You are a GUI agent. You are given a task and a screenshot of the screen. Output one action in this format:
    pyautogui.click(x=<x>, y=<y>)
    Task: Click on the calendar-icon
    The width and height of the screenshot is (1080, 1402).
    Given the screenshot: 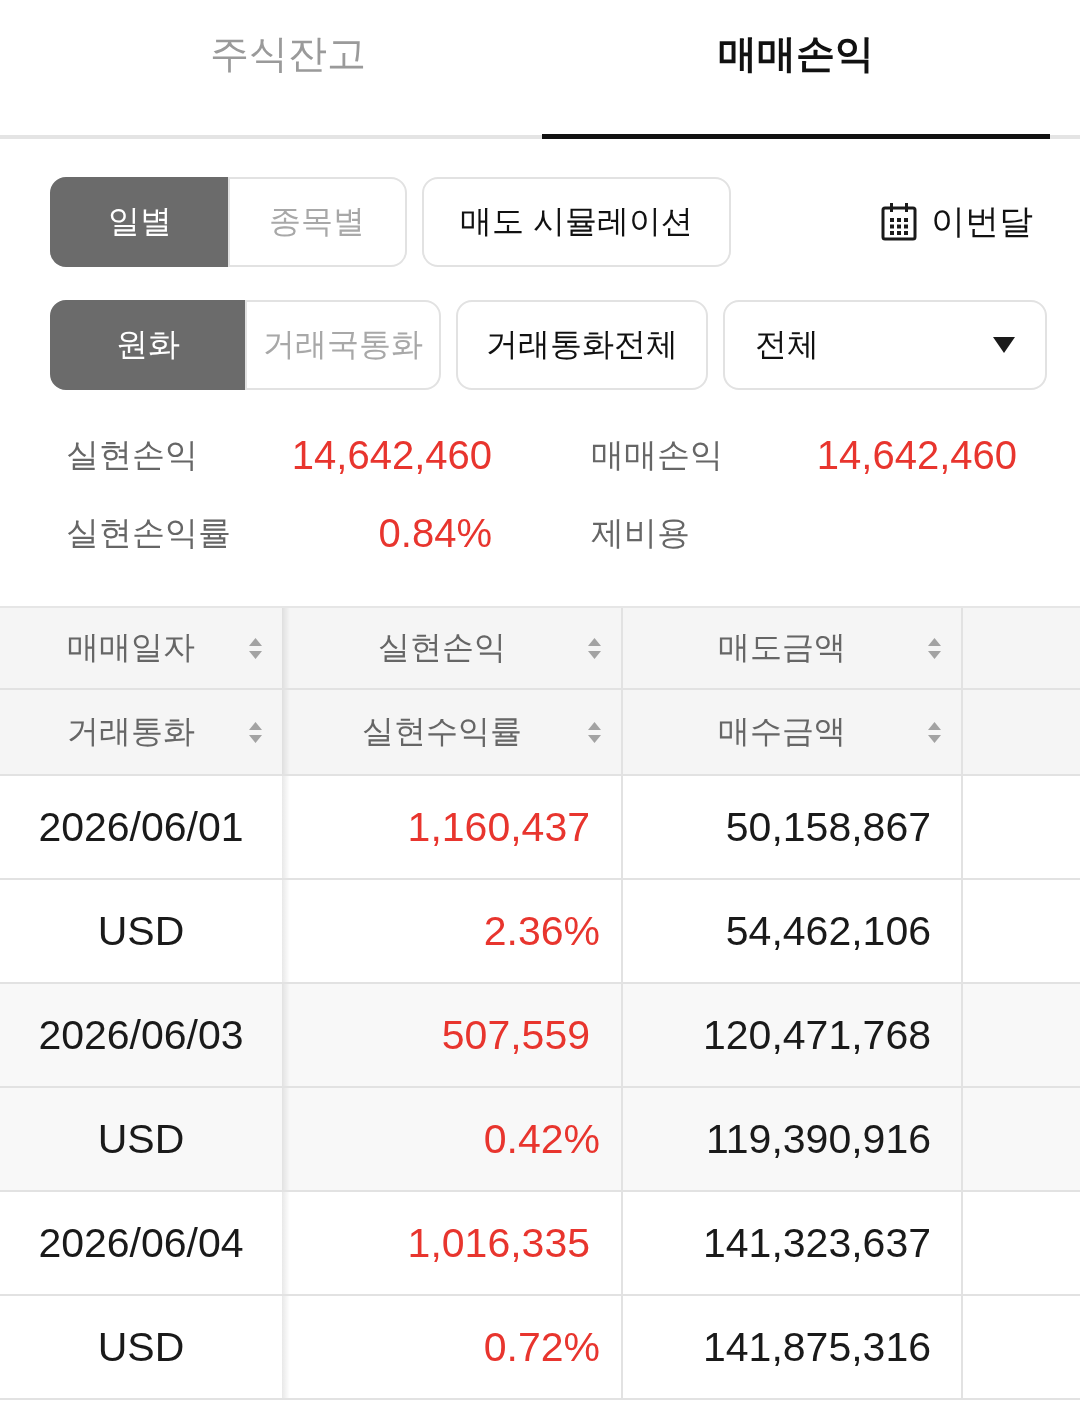 What is the action you would take?
    pyautogui.click(x=899, y=222)
    